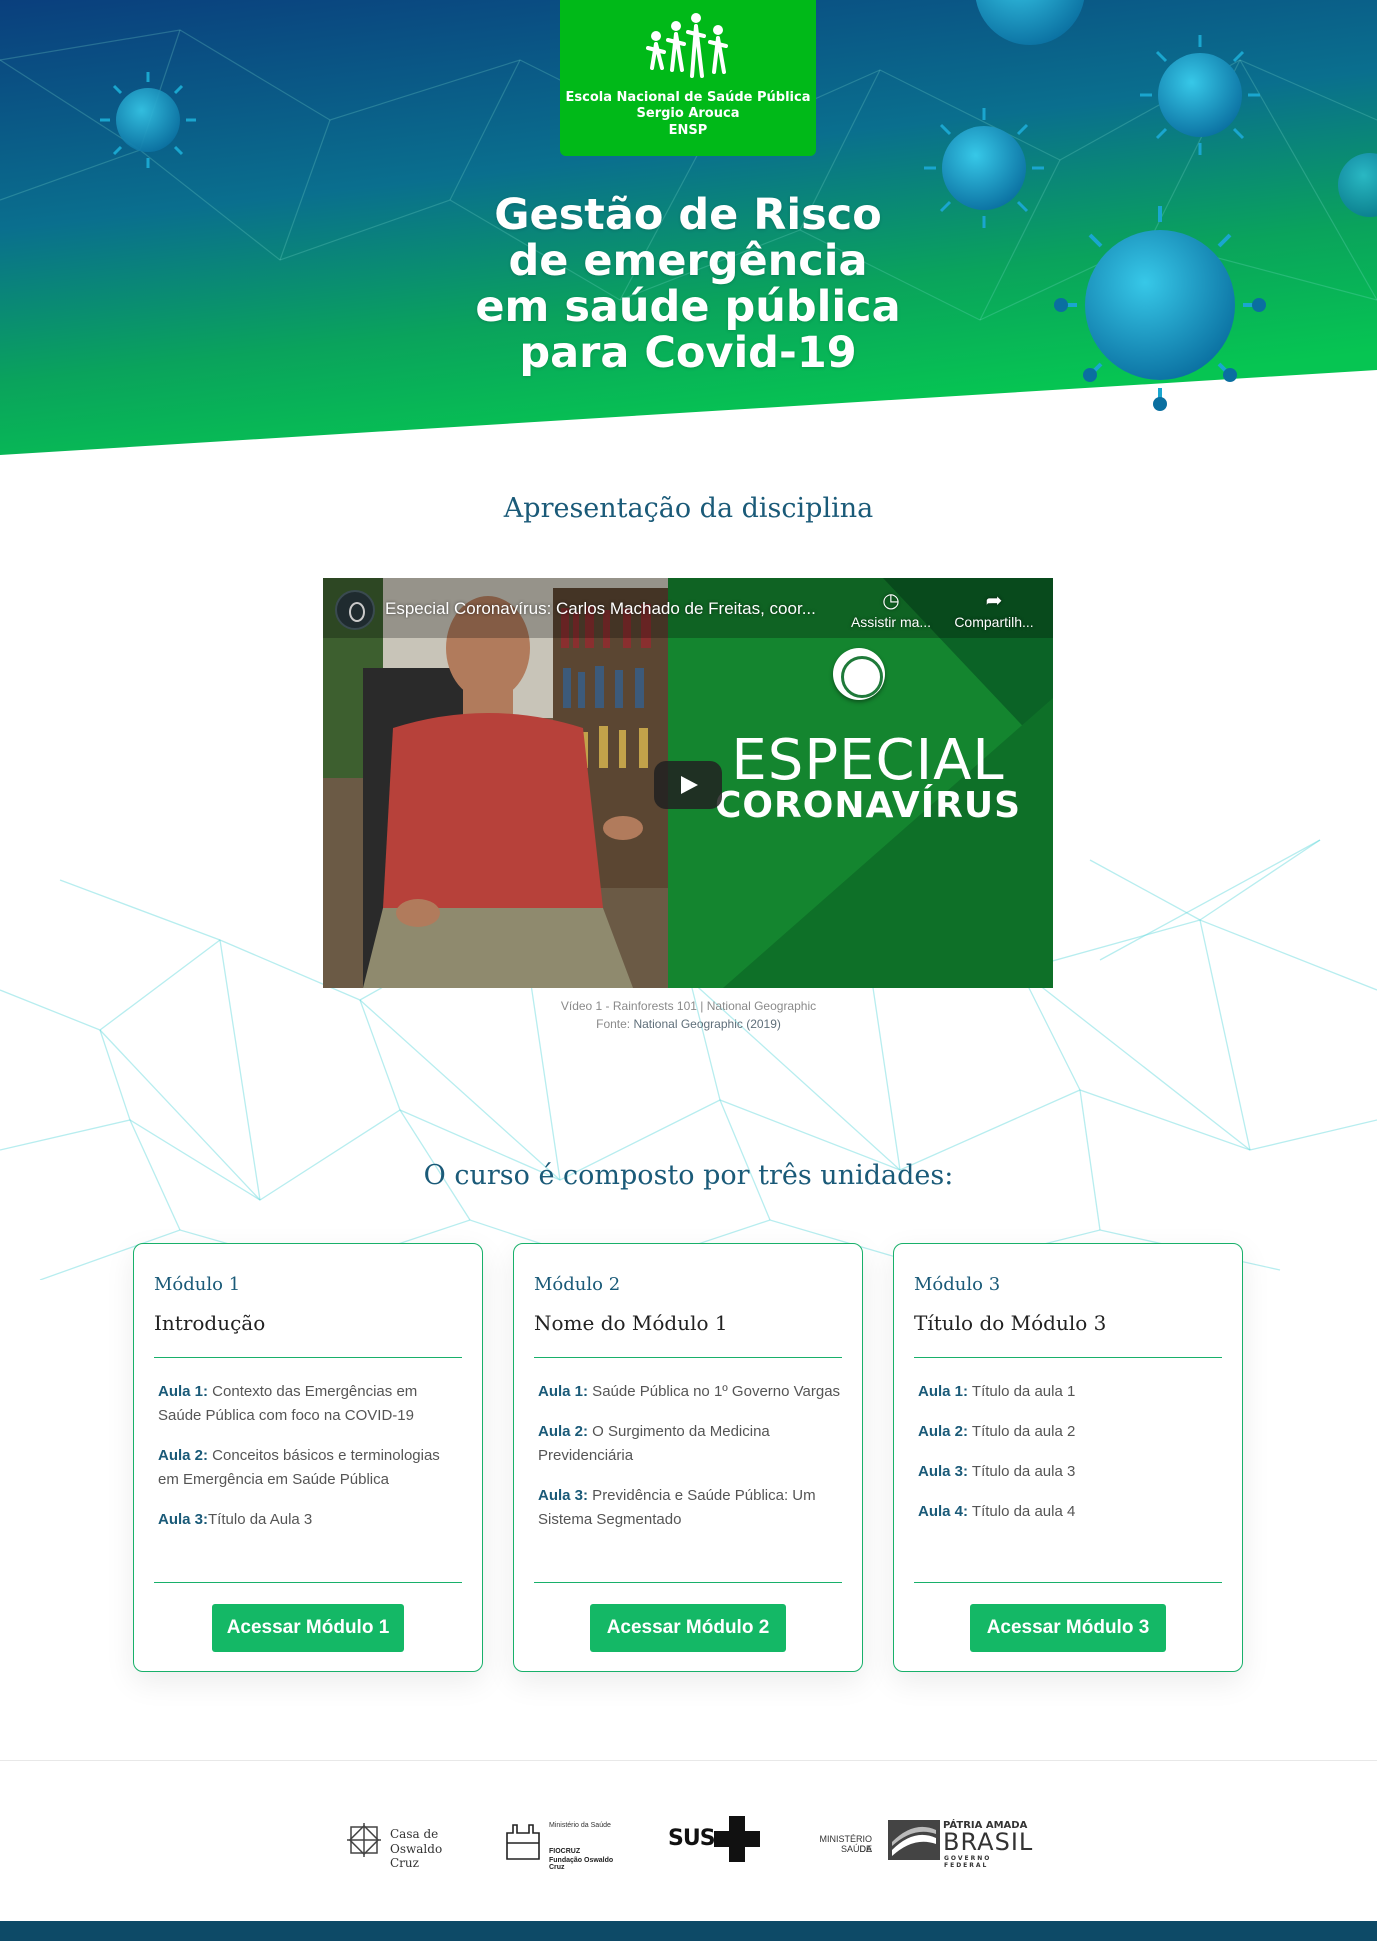 Image resolution: width=1377 pixels, height=1941 pixels. What do you see at coordinates (688, 215) in the screenshot?
I see `page-title-line-1: Gestão de Risco` at bounding box center [688, 215].